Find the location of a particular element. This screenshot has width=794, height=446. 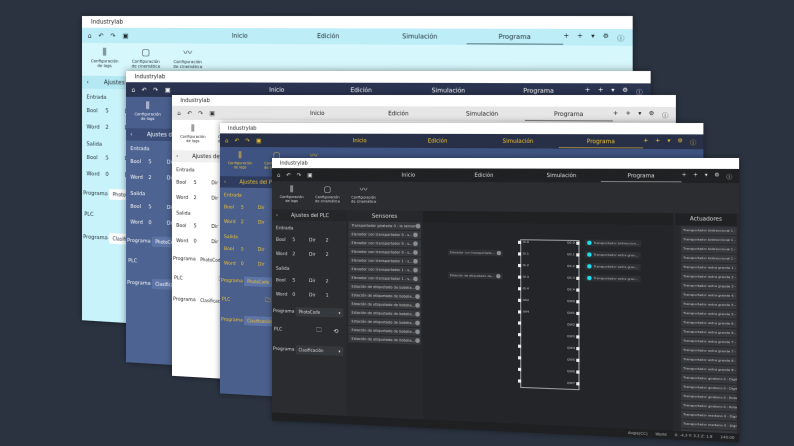

input-pin: I0.1 is located at coordinates (523, 254).